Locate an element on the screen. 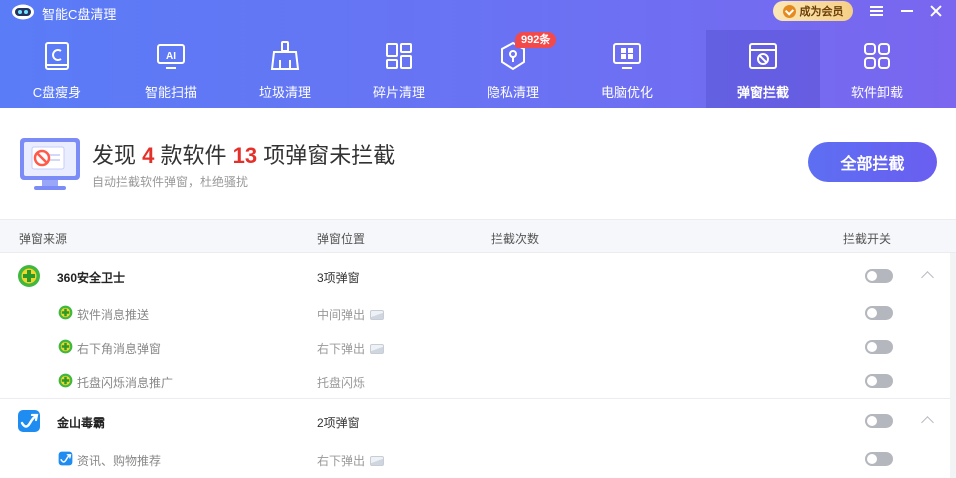 The width and height of the screenshot is (956, 478). summary-suffix: 项弹窗未拦截 is located at coordinates (329, 155).